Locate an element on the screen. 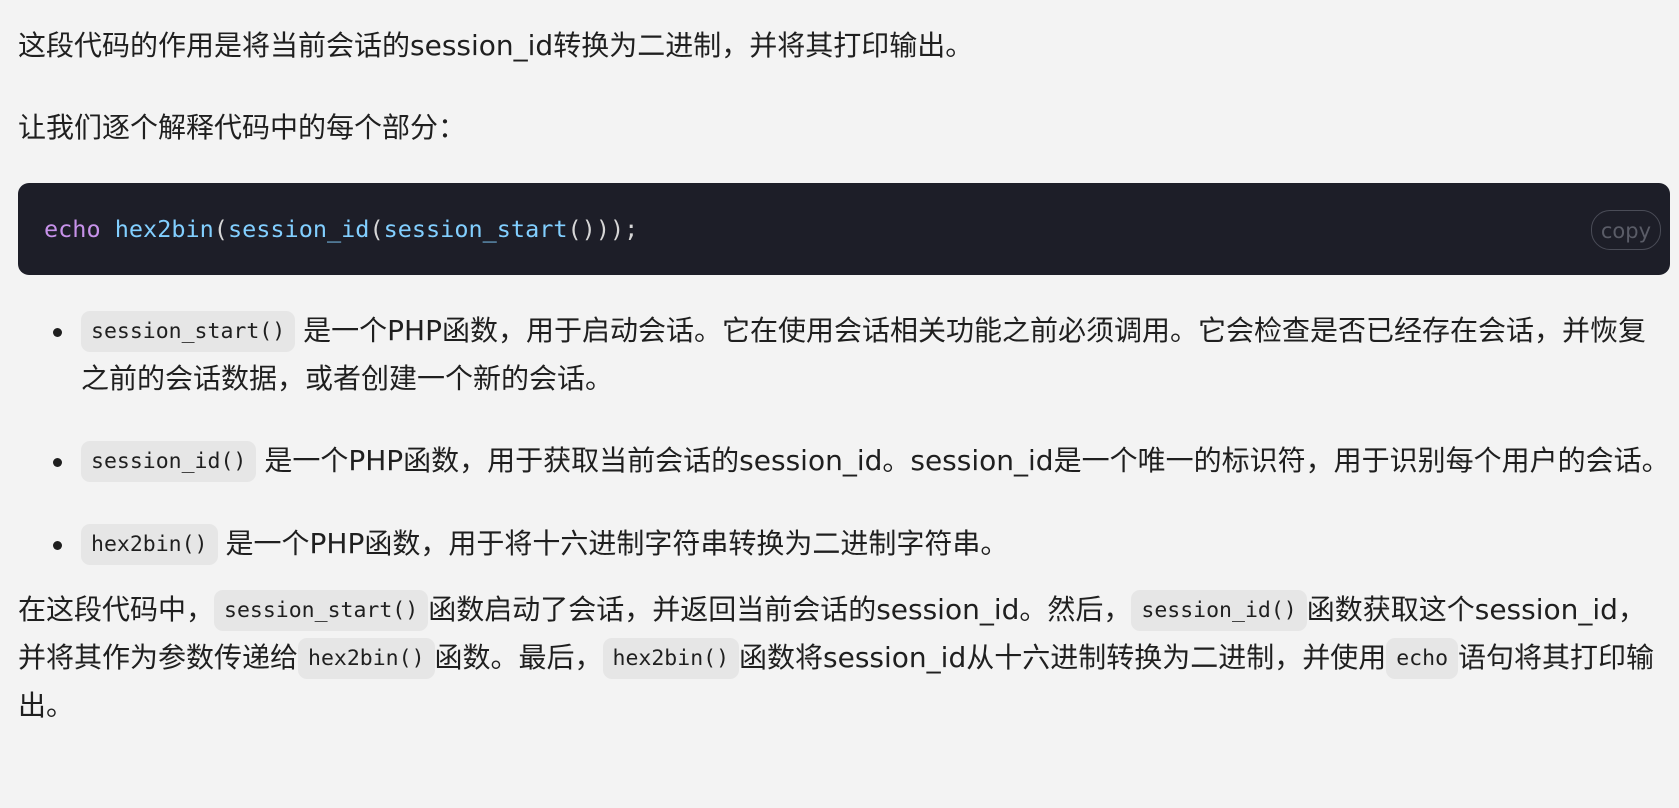  intro-paragraph: 这段代码的作用是将当前会话的session_id转换为二进制，并将其打印输出。 is located at coordinates (496, 45).